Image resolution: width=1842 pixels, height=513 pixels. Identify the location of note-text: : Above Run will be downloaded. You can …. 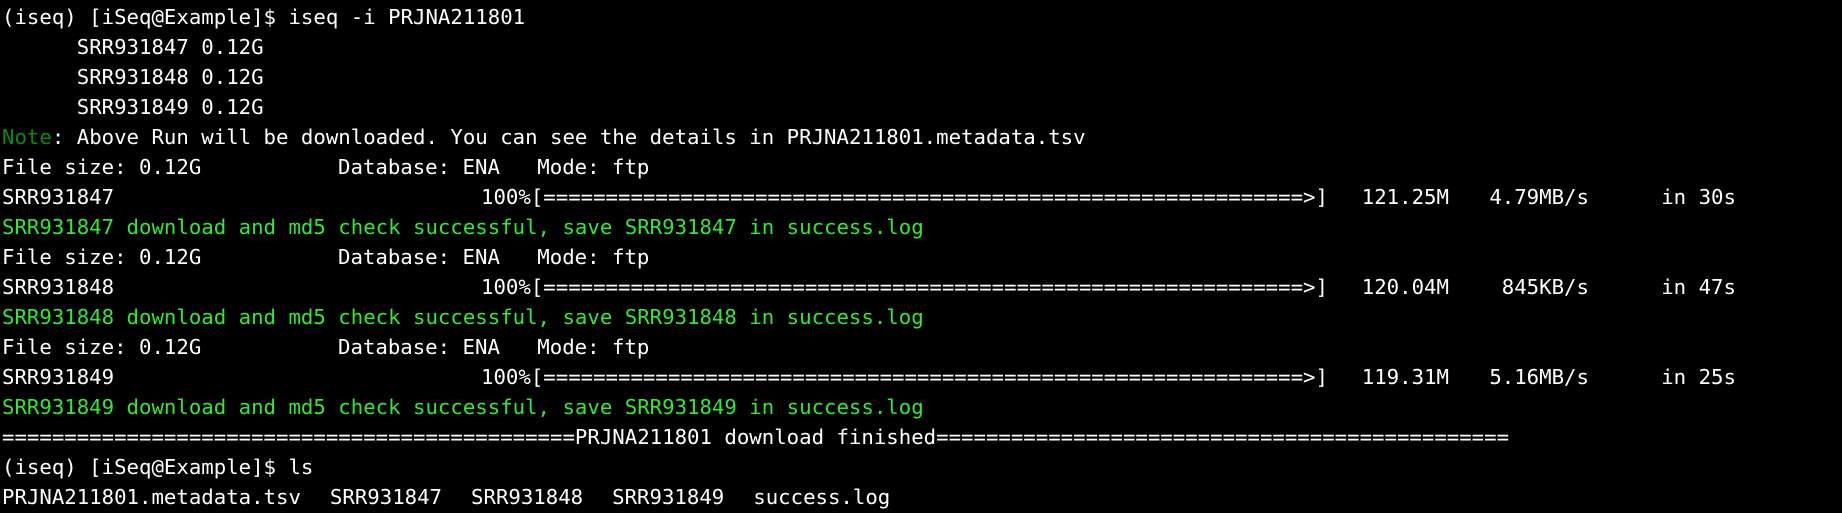
(568, 137).